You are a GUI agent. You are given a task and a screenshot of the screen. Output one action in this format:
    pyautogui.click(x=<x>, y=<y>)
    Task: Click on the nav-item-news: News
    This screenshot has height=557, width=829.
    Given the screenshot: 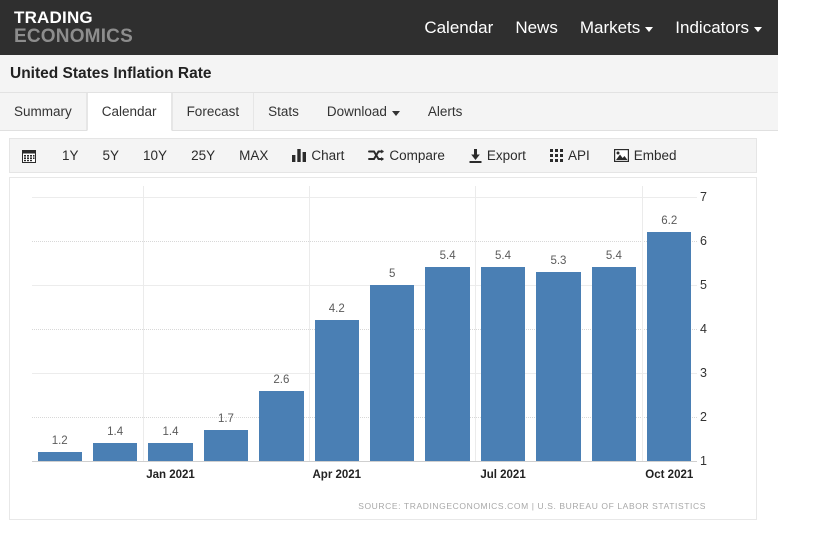 What is the action you would take?
    pyautogui.click(x=536, y=28)
    